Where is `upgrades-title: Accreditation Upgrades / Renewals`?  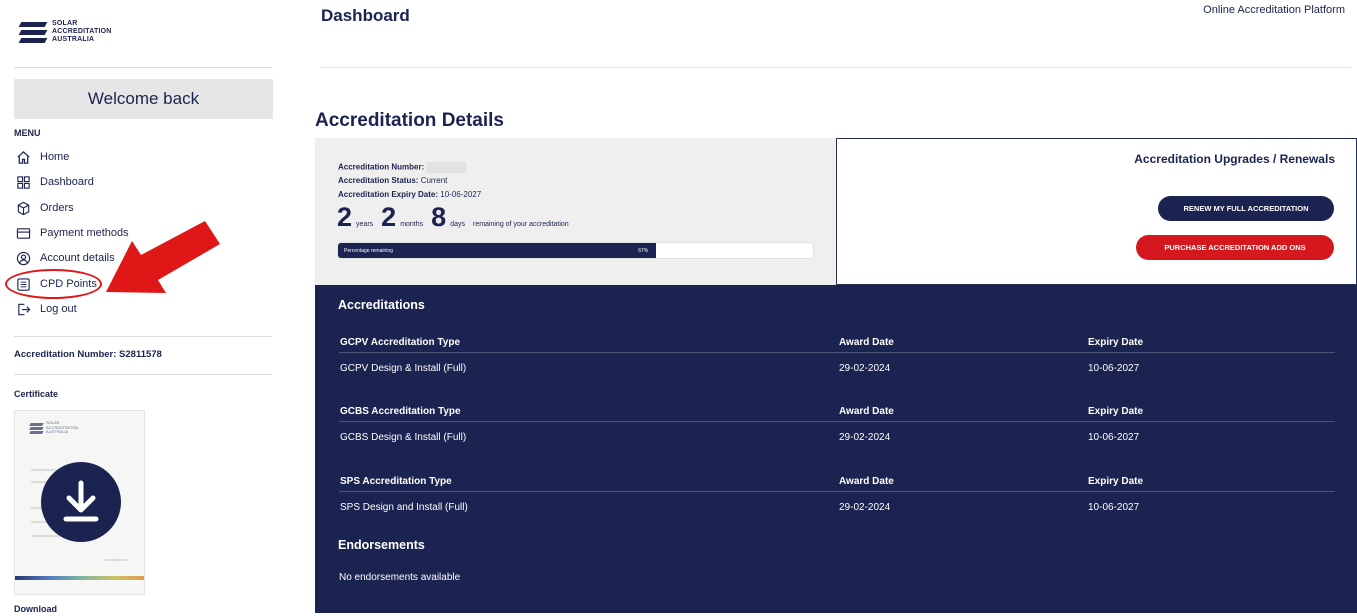 upgrades-title: Accreditation Upgrades / Renewals is located at coordinates (1234, 159).